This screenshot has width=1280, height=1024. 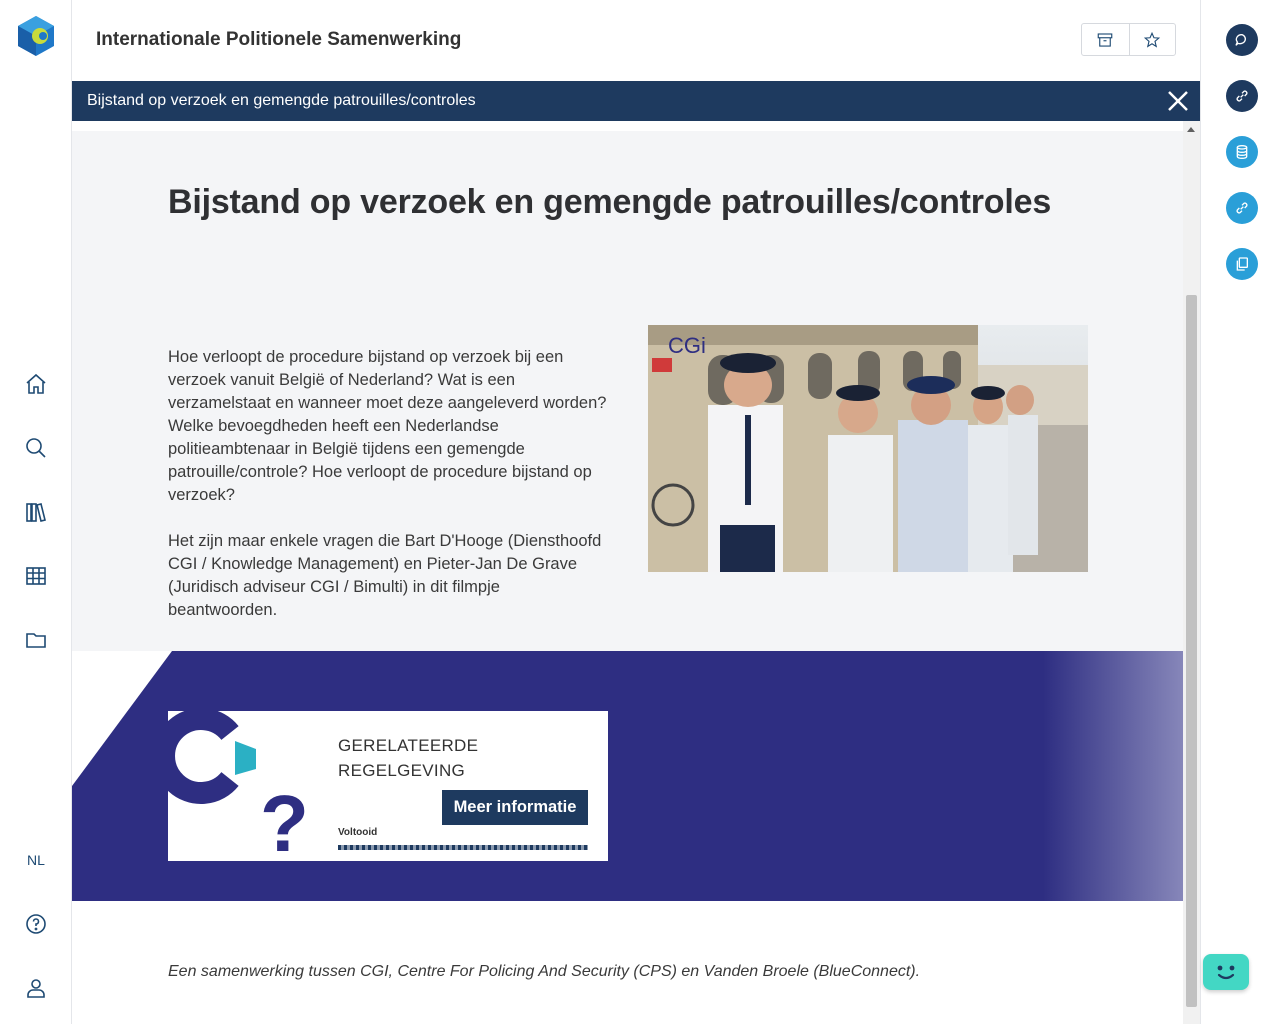 I want to click on grid-icon, so click(x=36, y=576).